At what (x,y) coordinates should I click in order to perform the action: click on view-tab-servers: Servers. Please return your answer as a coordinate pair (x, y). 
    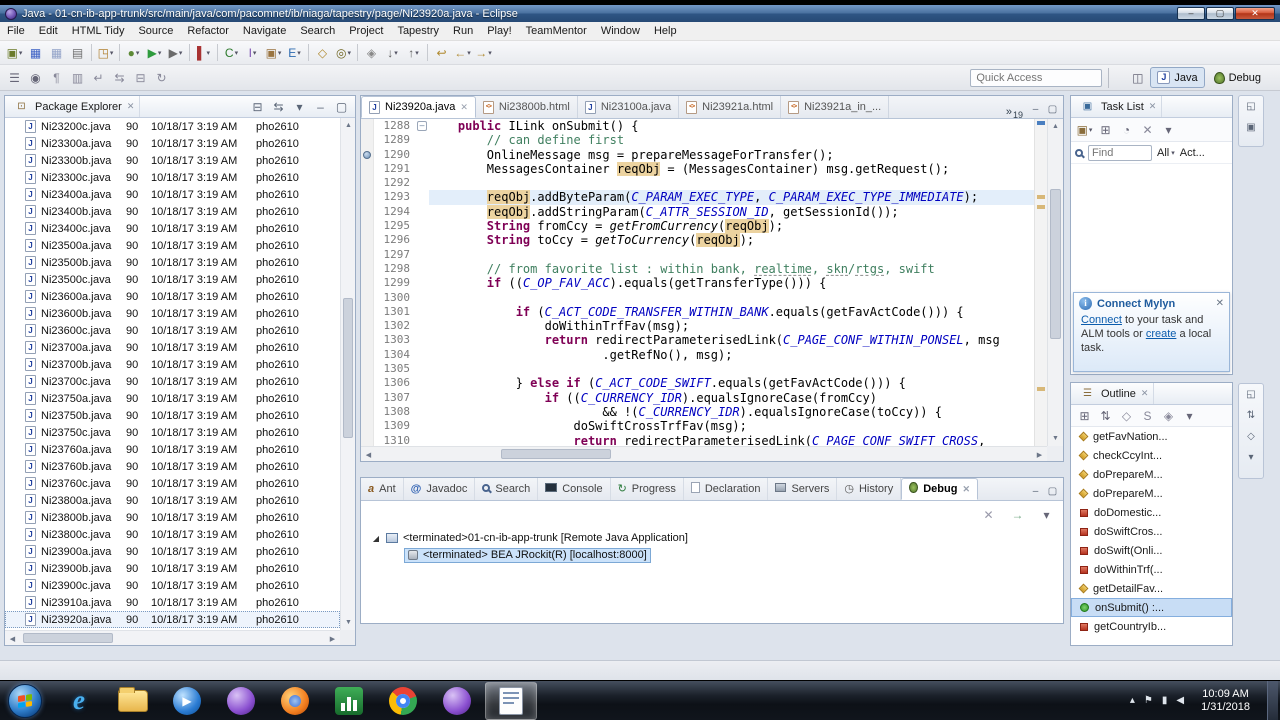
    Looking at the image, I should click on (803, 489).